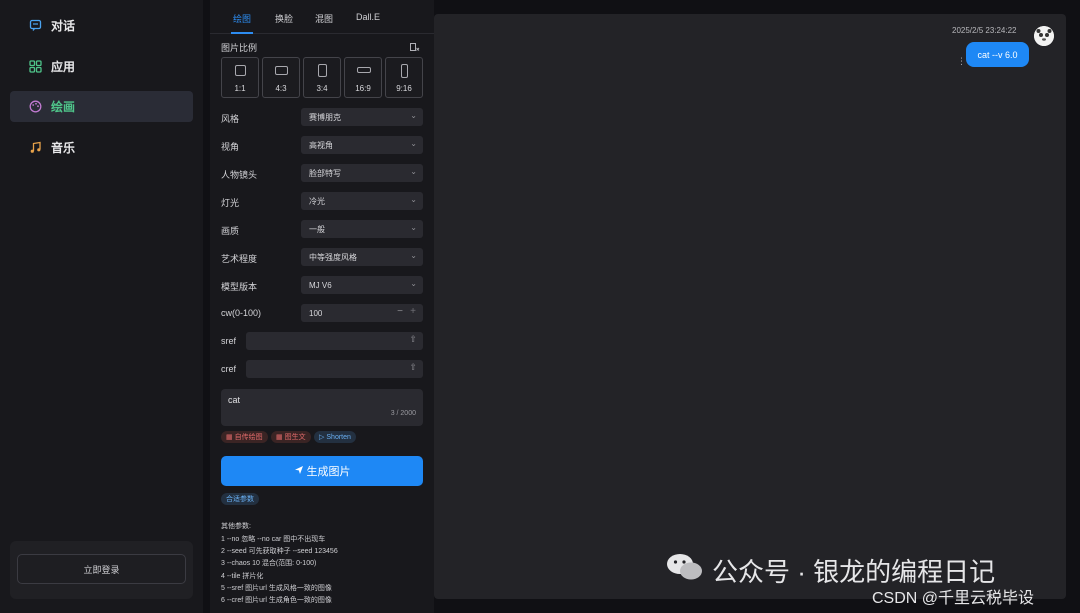 This screenshot has width=1080, height=613. What do you see at coordinates (334, 341) in the screenshot?
I see `sref-input: ⇧` at bounding box center [334, 341].